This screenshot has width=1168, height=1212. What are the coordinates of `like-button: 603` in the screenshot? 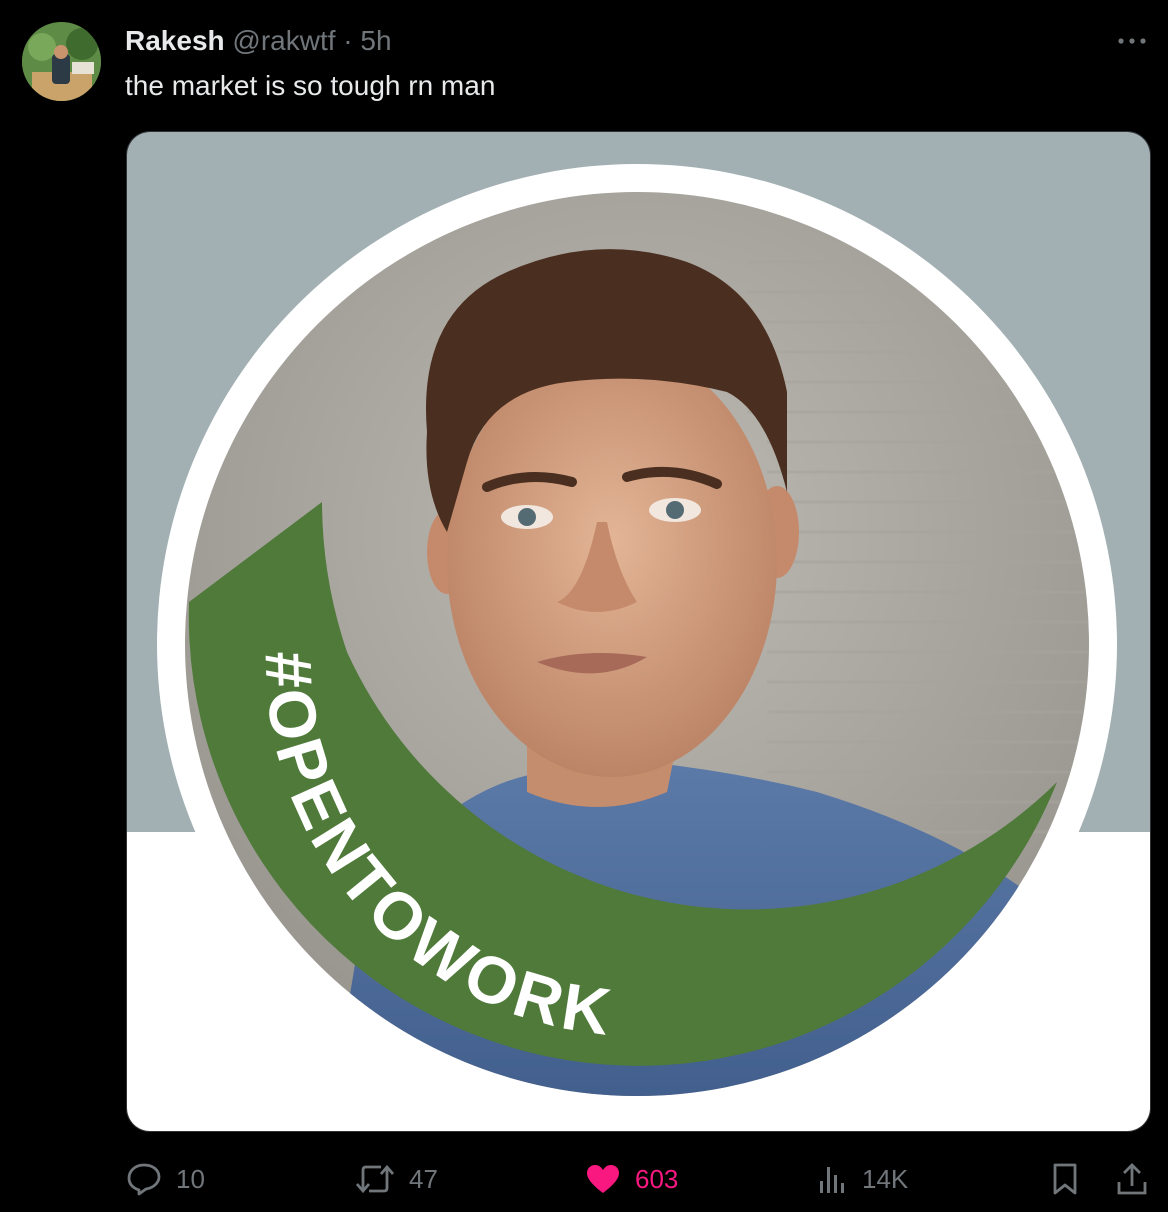 It's located at (631, 1179).